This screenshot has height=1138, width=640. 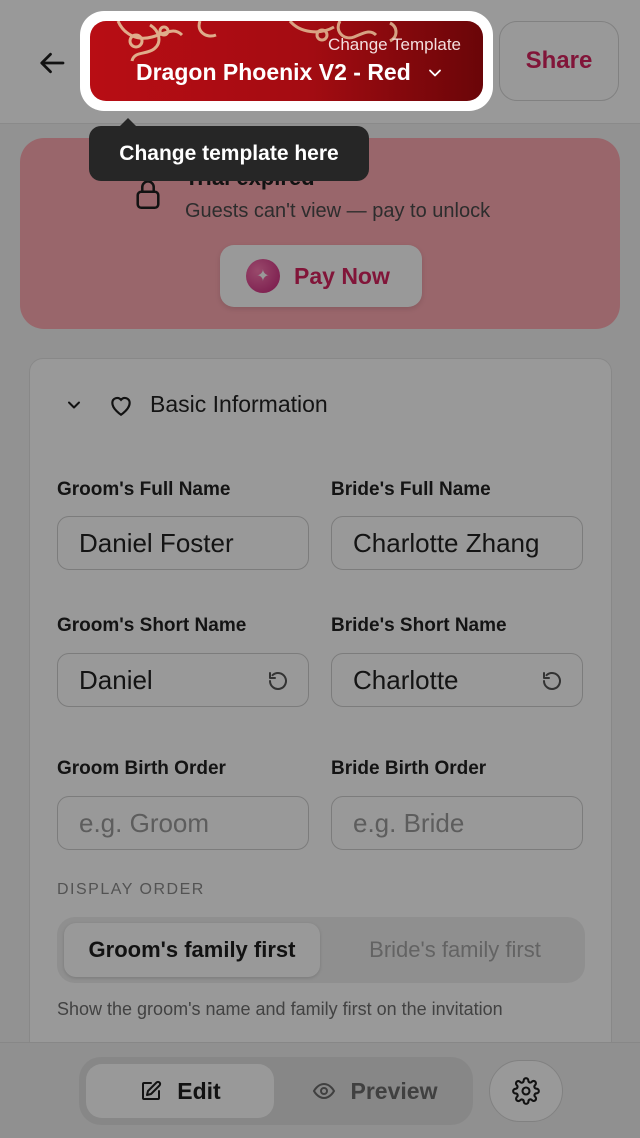 I want to click on template-name: Dragon Phoenix V2 - Red, so click(x=290, y=72).